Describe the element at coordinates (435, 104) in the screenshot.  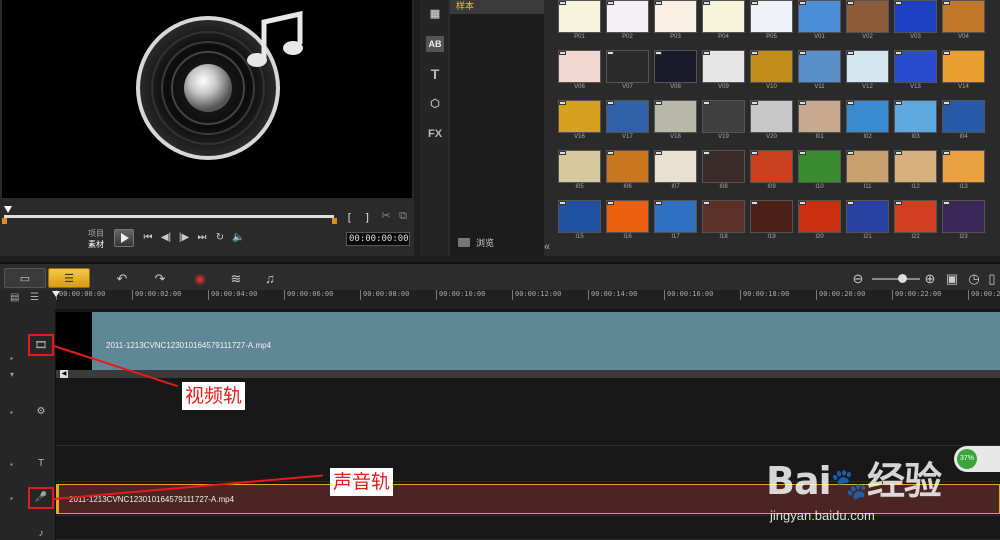
I see `transition-icon: ⬡` at that location.